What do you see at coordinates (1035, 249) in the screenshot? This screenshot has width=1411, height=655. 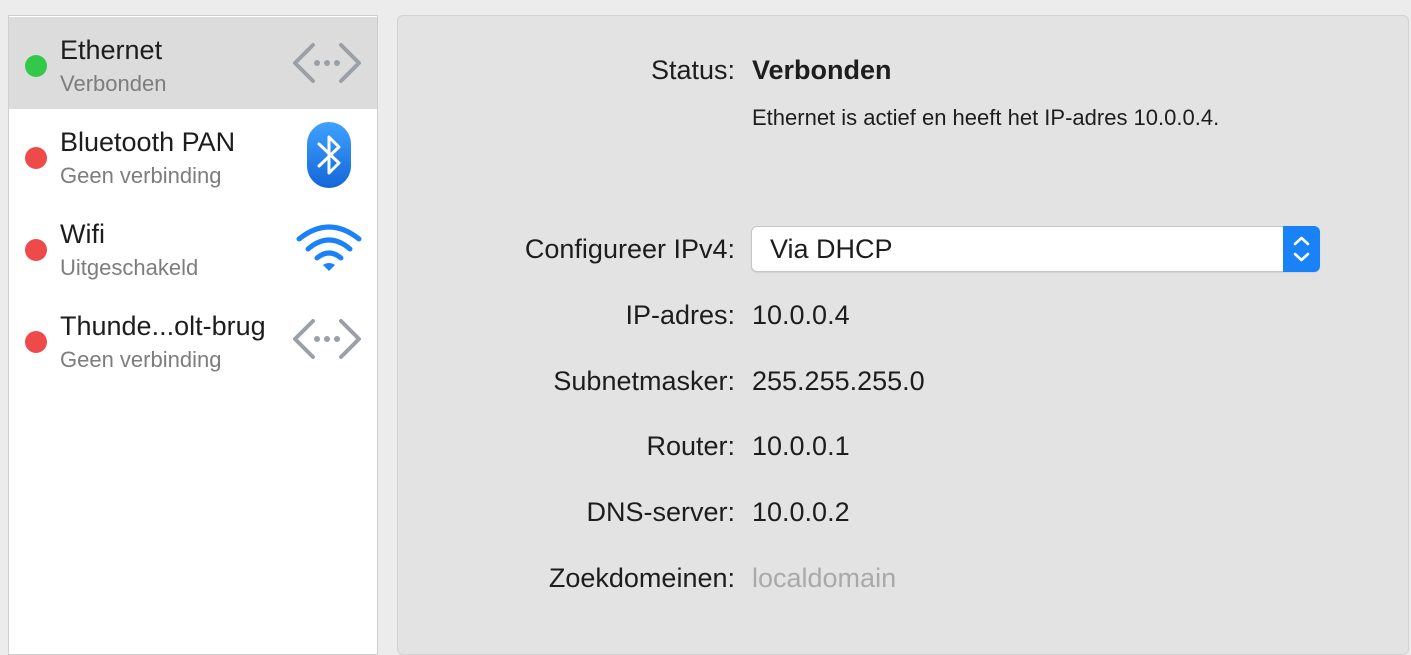 I see `configure-ipv4-select: Via DHCP` at bounding box center [1035, 249].